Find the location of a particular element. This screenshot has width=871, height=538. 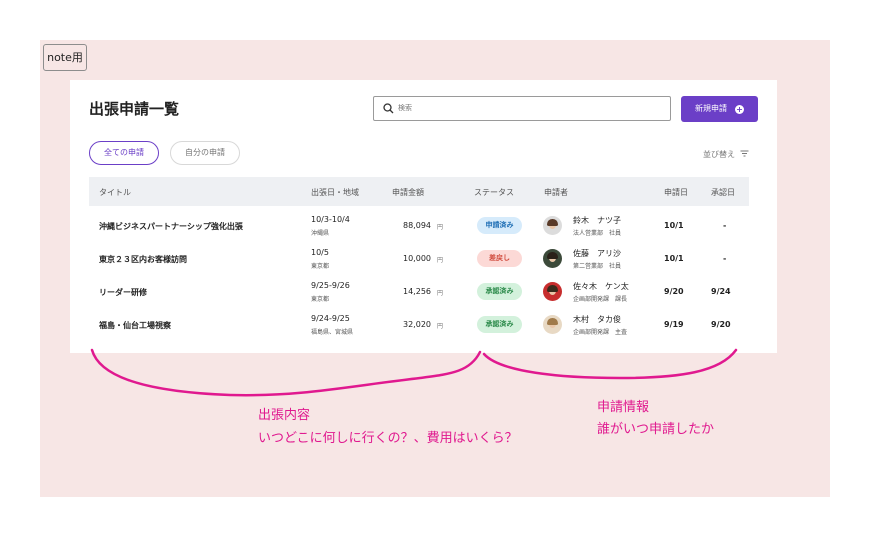

annotation-brackets is located at coordinates (414, 372).